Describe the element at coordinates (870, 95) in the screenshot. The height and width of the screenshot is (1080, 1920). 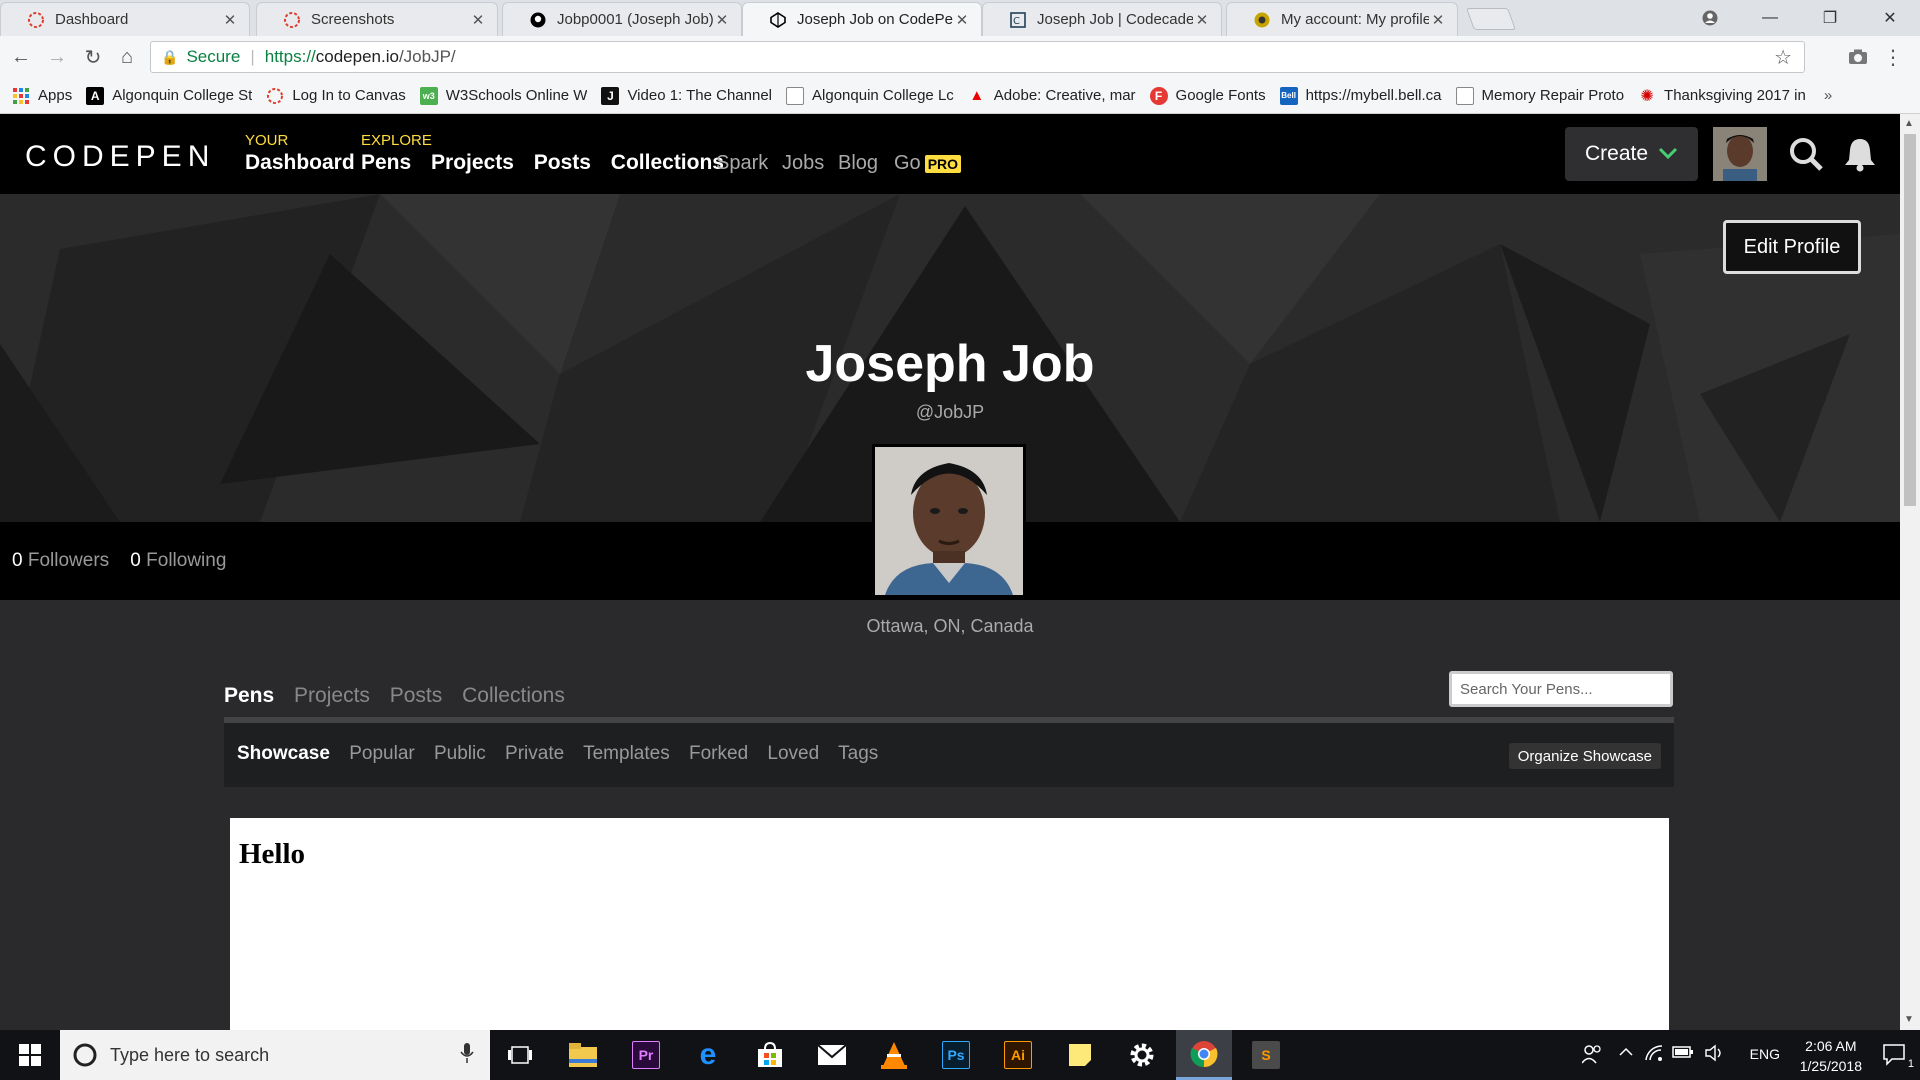
I see `bookmark-algonquin-lc: Algonquin College Lc` at that location.